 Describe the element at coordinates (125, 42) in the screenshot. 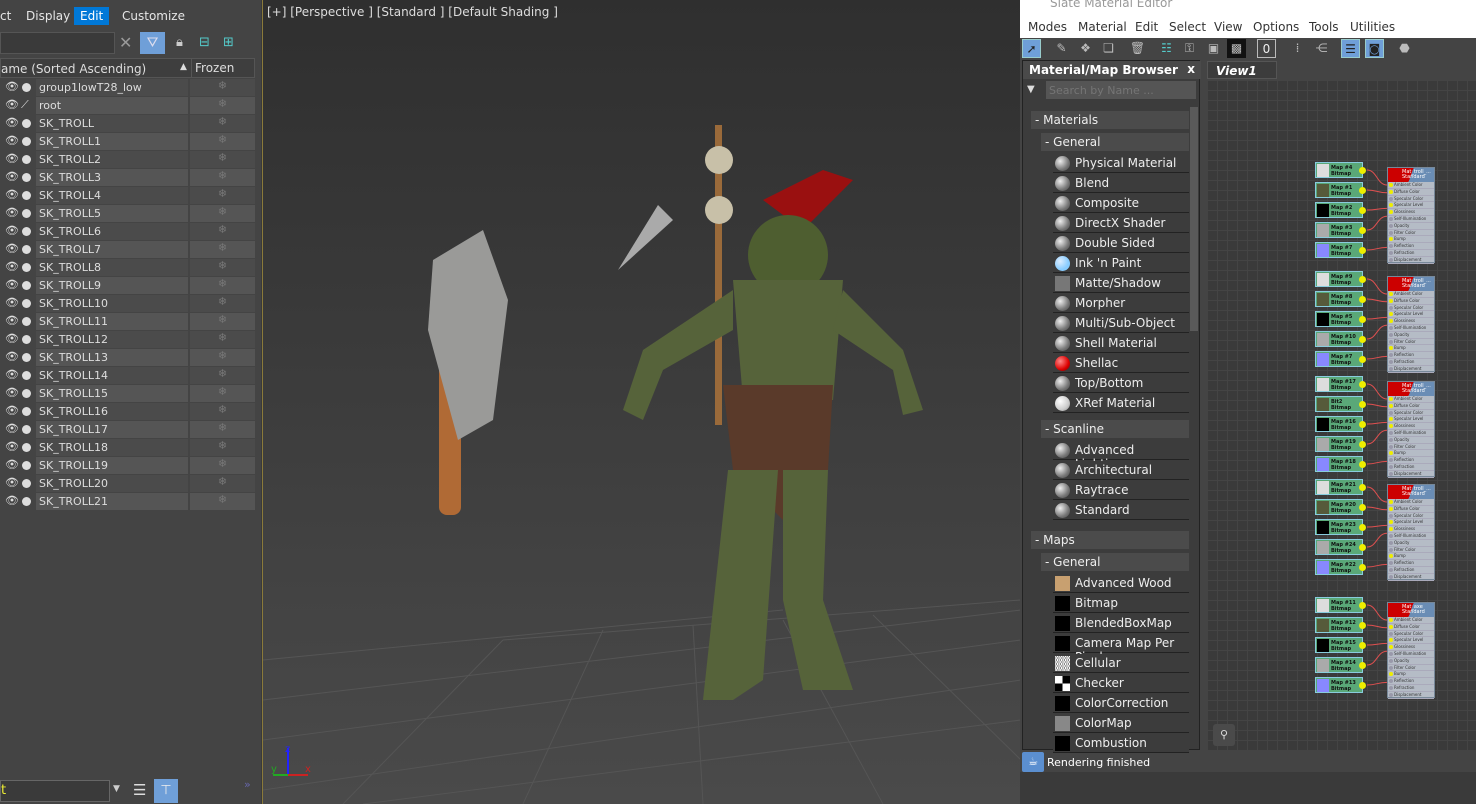

I see `clear-search-icon: ✕` at that location.